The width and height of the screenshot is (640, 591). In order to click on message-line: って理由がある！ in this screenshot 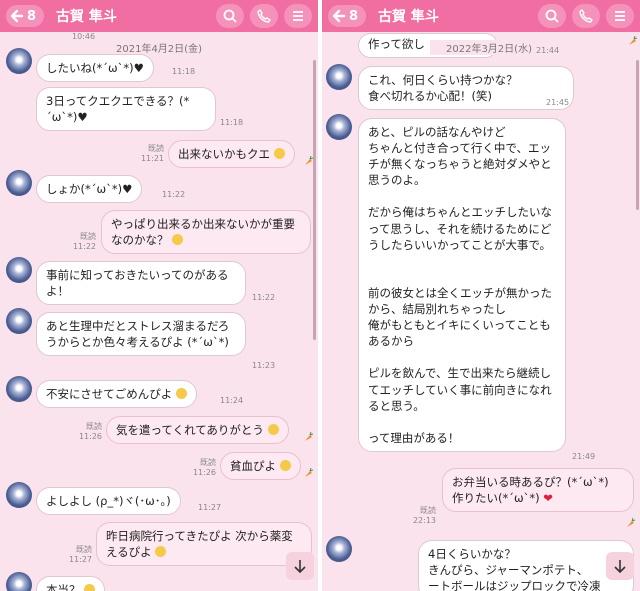, I will do `click(414, 437)`.